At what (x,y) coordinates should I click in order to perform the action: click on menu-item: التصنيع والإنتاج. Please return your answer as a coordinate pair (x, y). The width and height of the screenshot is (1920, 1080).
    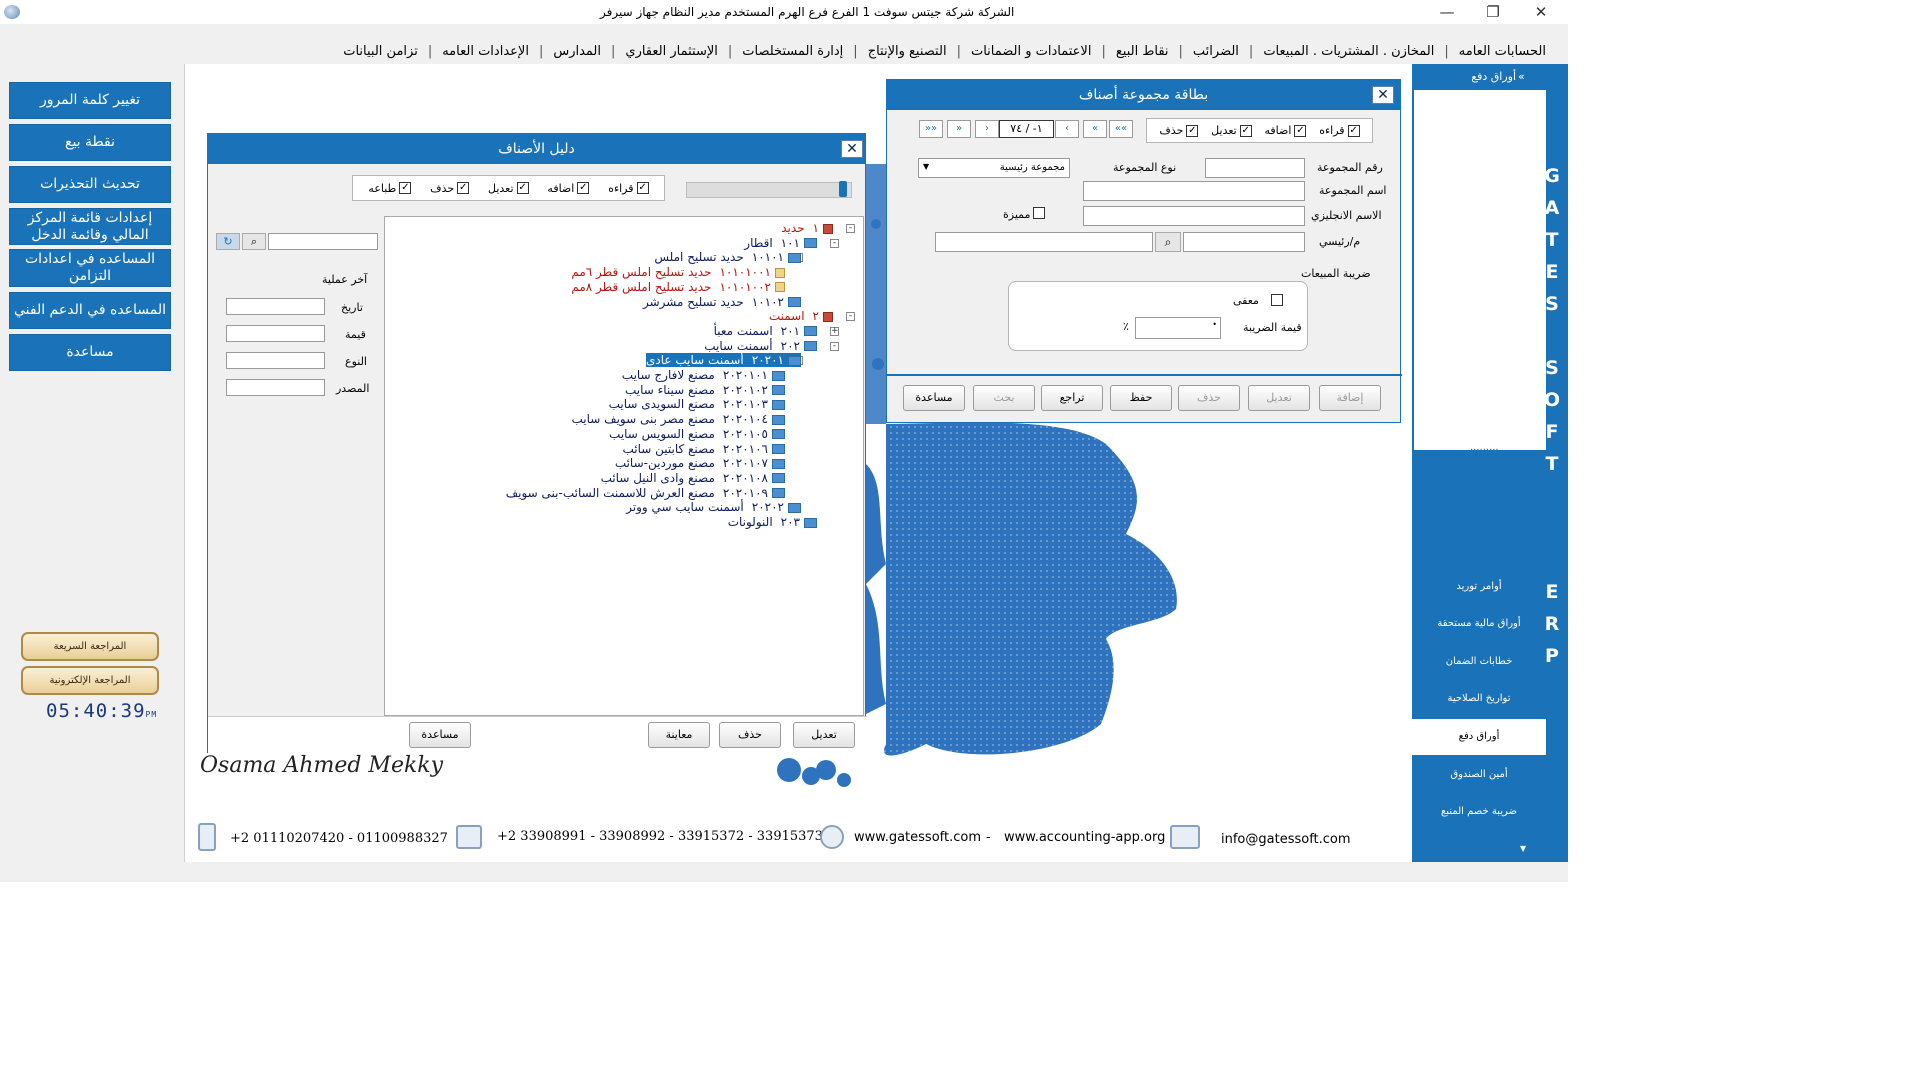
    Looking at the image, I should click on (907, 51).